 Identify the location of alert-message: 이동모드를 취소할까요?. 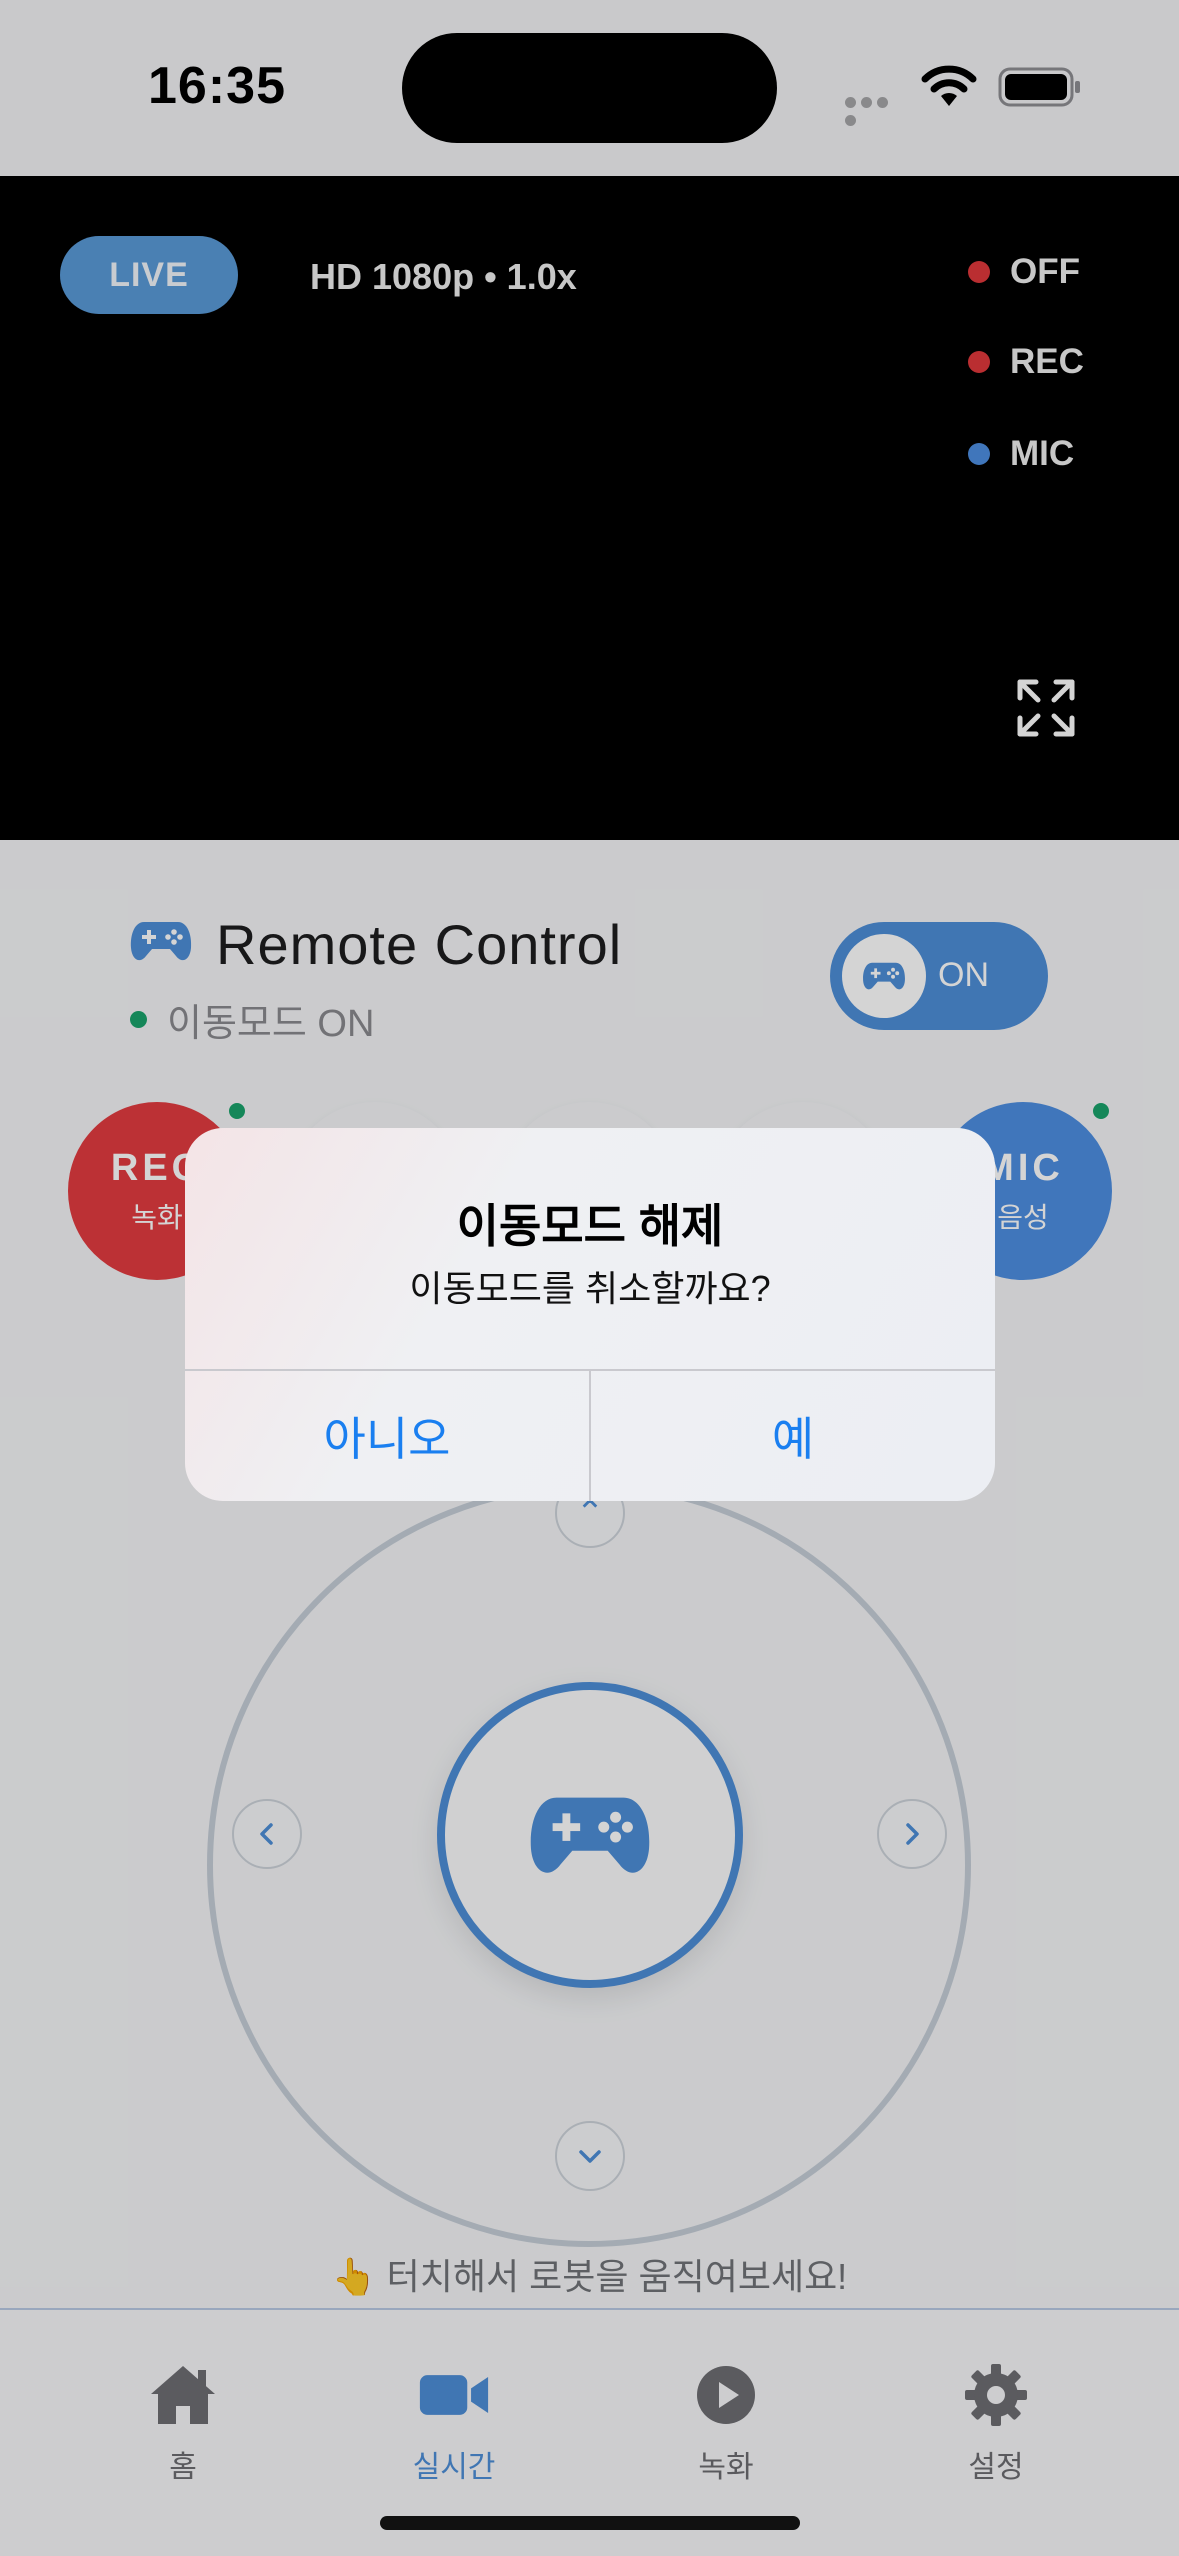
(590, 1288).